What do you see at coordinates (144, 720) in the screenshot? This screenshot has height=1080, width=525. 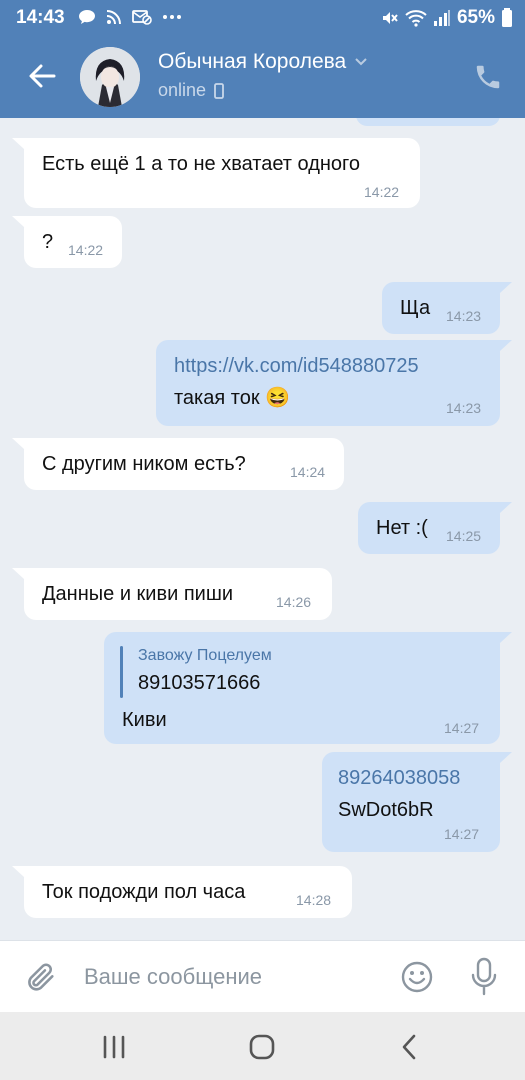 I see `message-text: Киви` at bounding box center [144, 720].